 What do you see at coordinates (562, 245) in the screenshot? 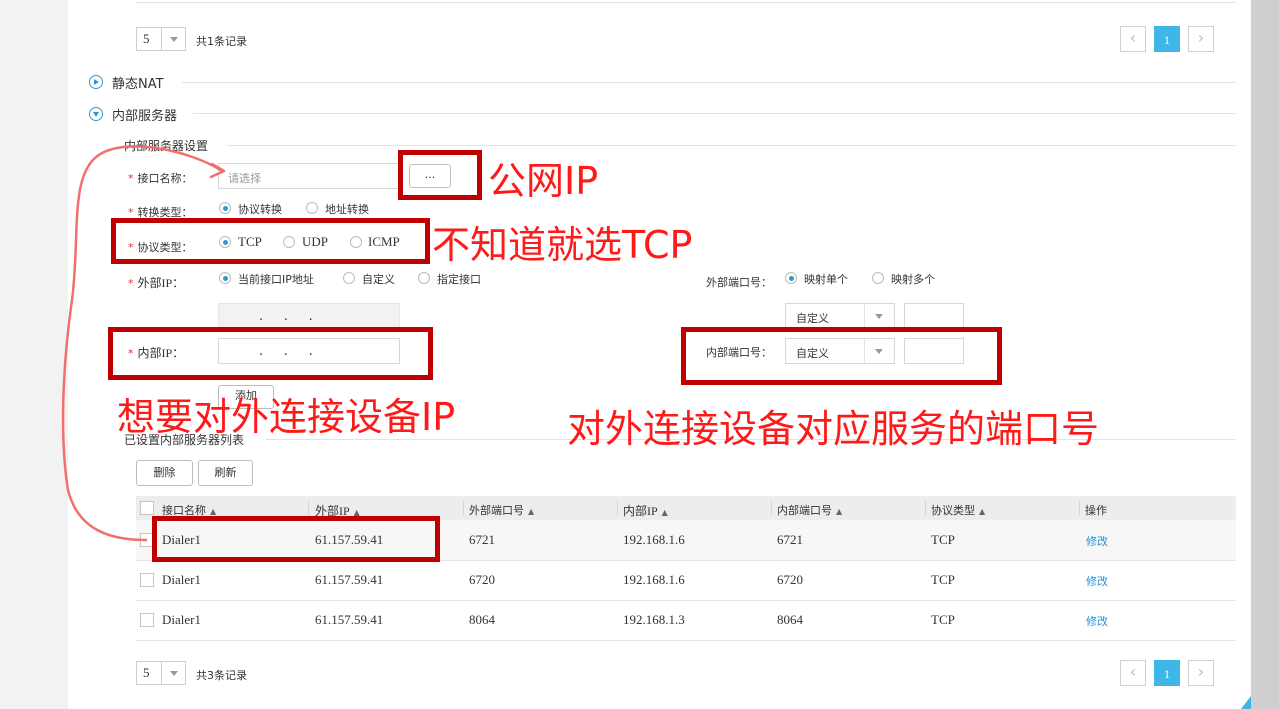
I see `annotation-tcp-hint: 不知道就选TCP` at bounding box center [562, 245].